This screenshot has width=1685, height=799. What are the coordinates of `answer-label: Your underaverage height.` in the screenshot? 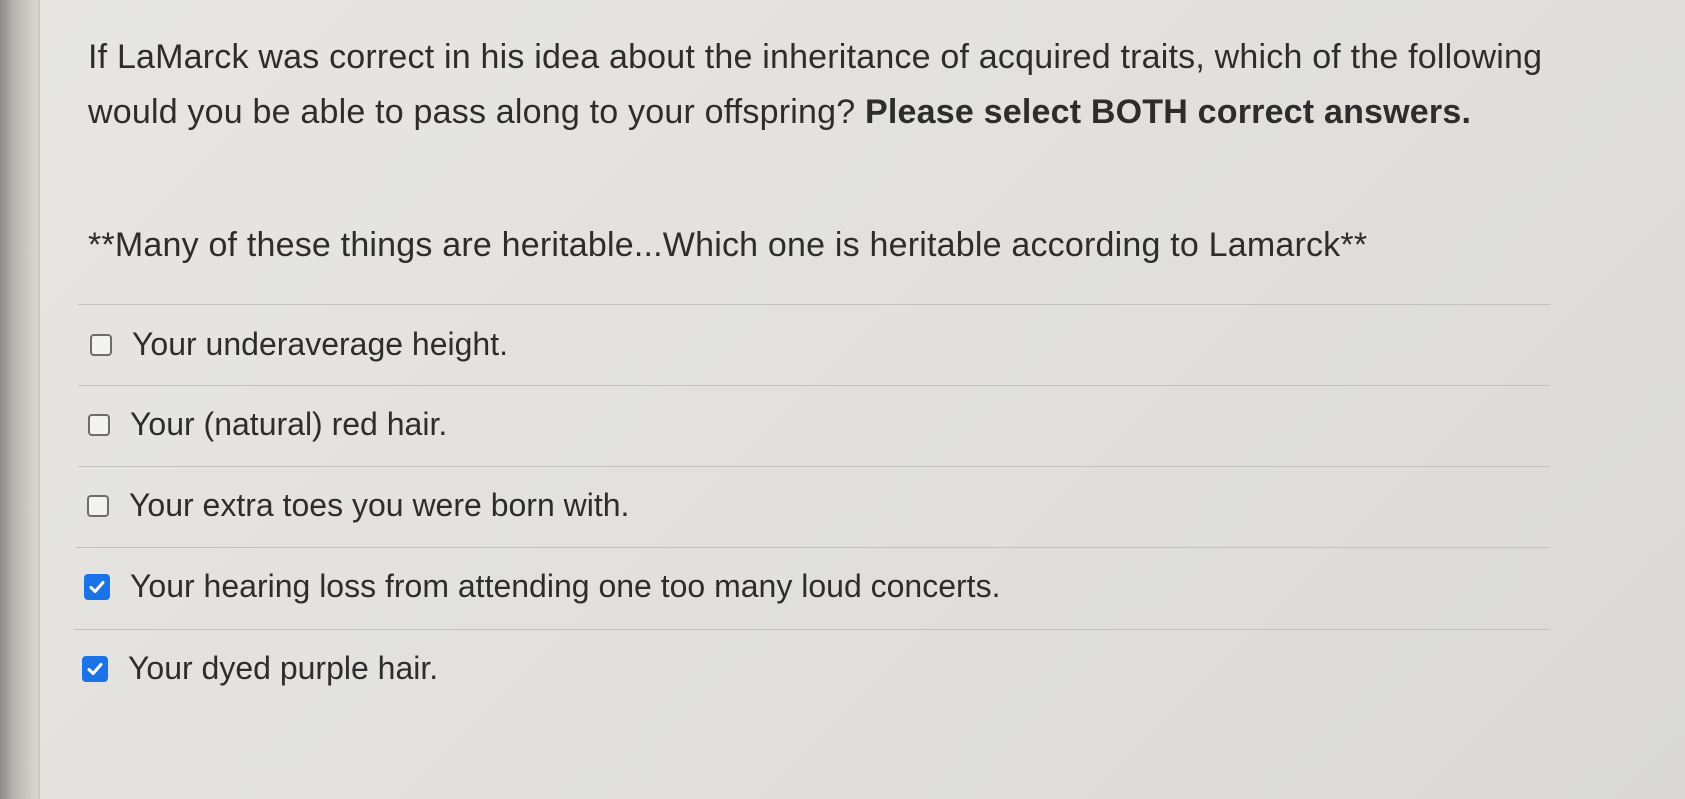 It's located at (320, 344).